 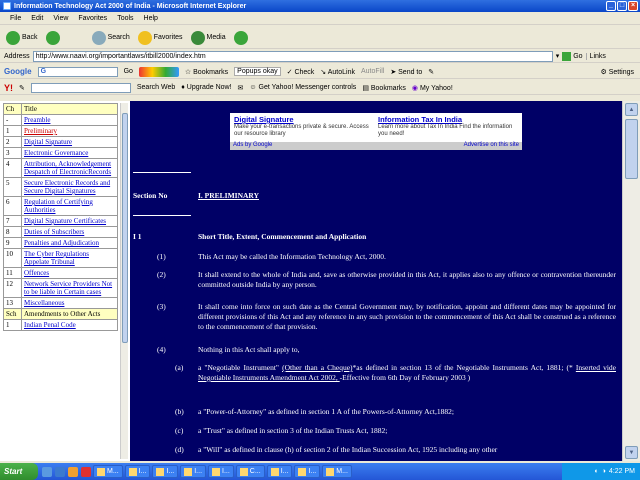 I want to click on toc-link: Electronic Governance, so click(x=56, y=153).